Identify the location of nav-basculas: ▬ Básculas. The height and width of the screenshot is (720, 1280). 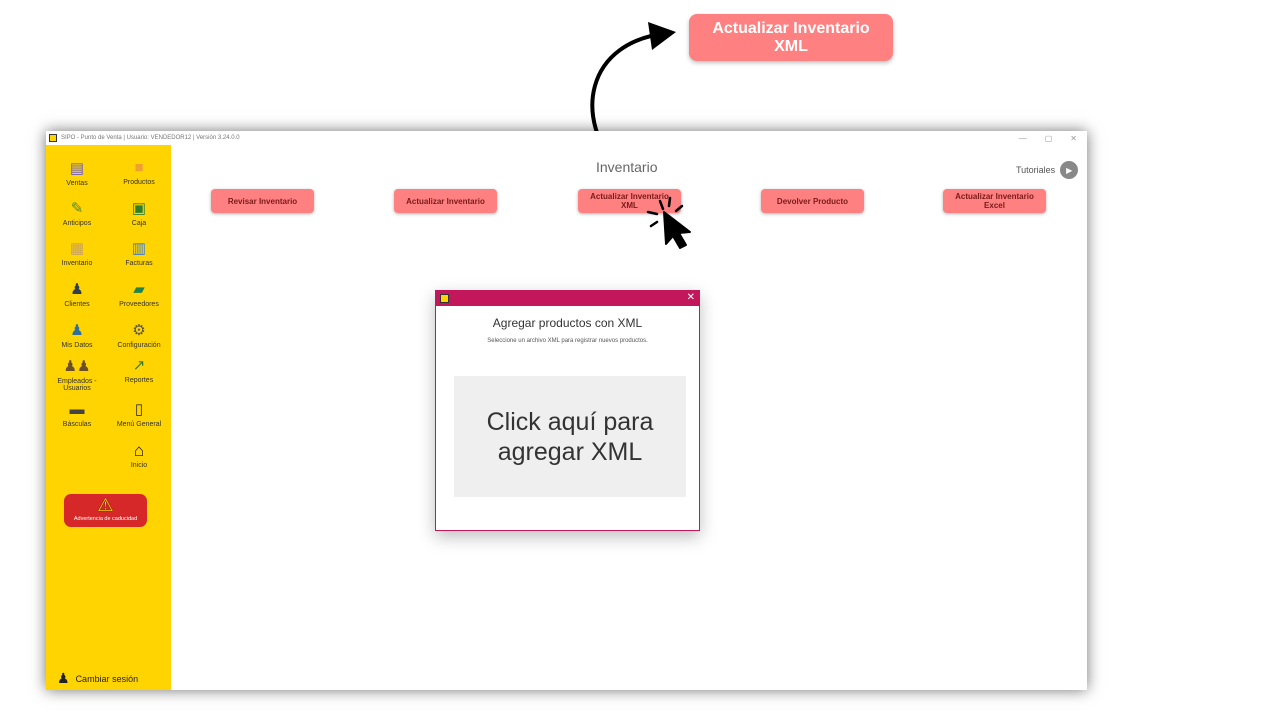
(77, 414).